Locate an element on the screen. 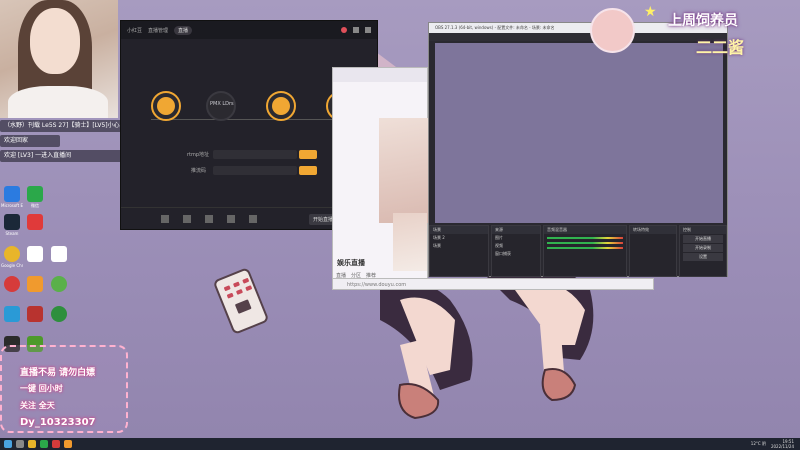 Image resolution: width=800 pixels, height=450 pixels. chrome-icon: Google Chrome is located at coordinates (12, 257).